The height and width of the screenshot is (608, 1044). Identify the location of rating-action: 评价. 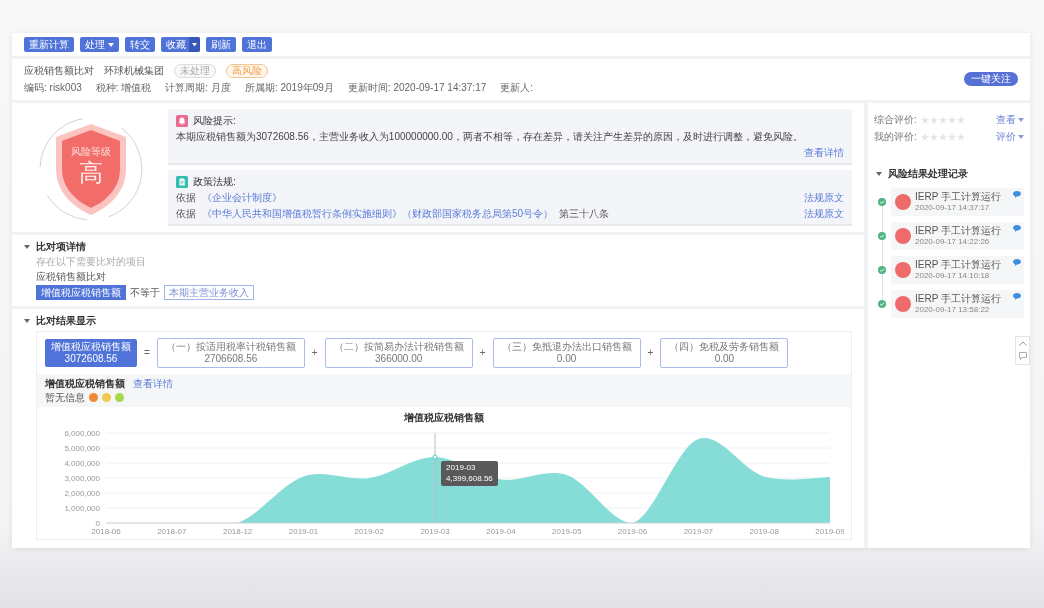
(1010, 136).